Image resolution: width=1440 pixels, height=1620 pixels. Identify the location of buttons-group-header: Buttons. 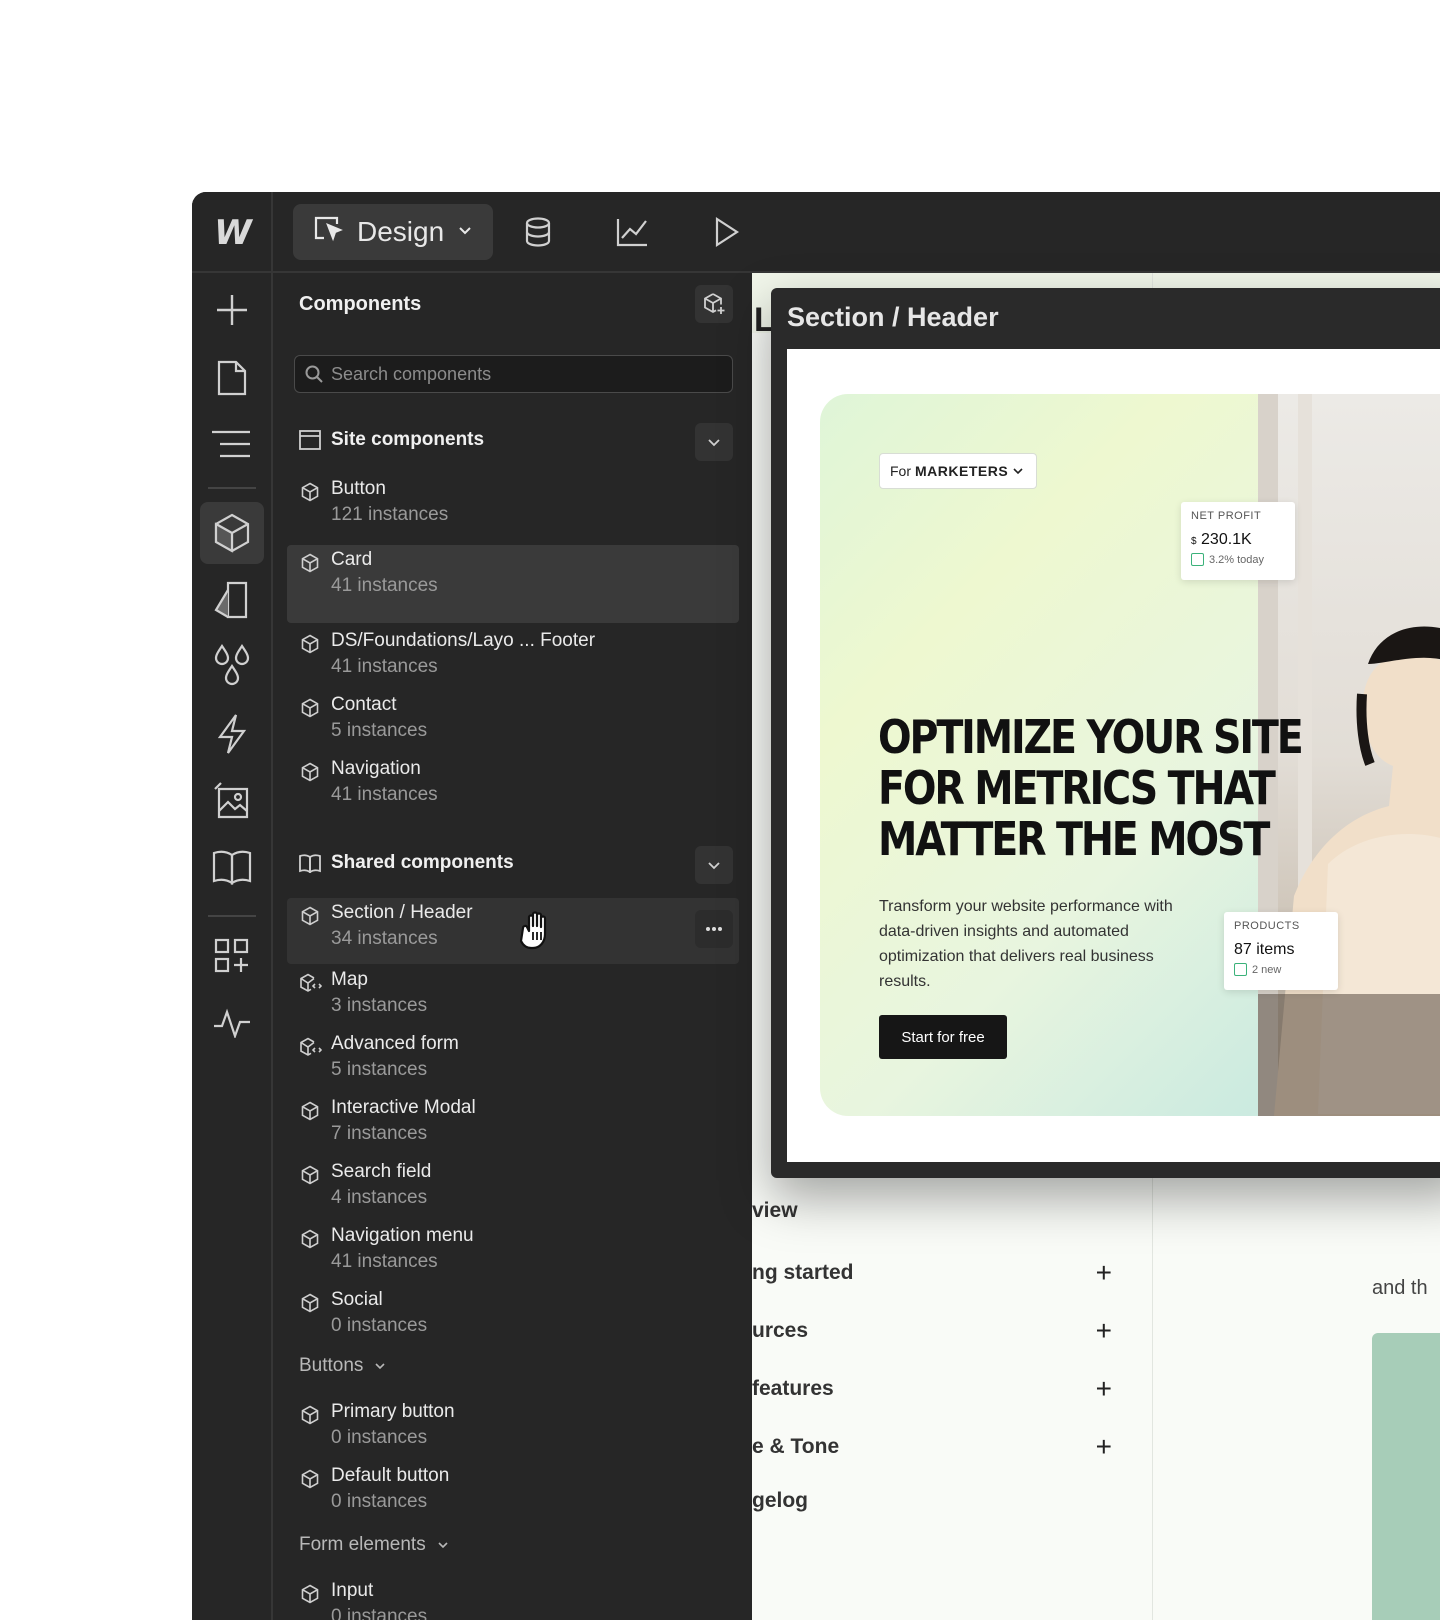
(343, 1366).